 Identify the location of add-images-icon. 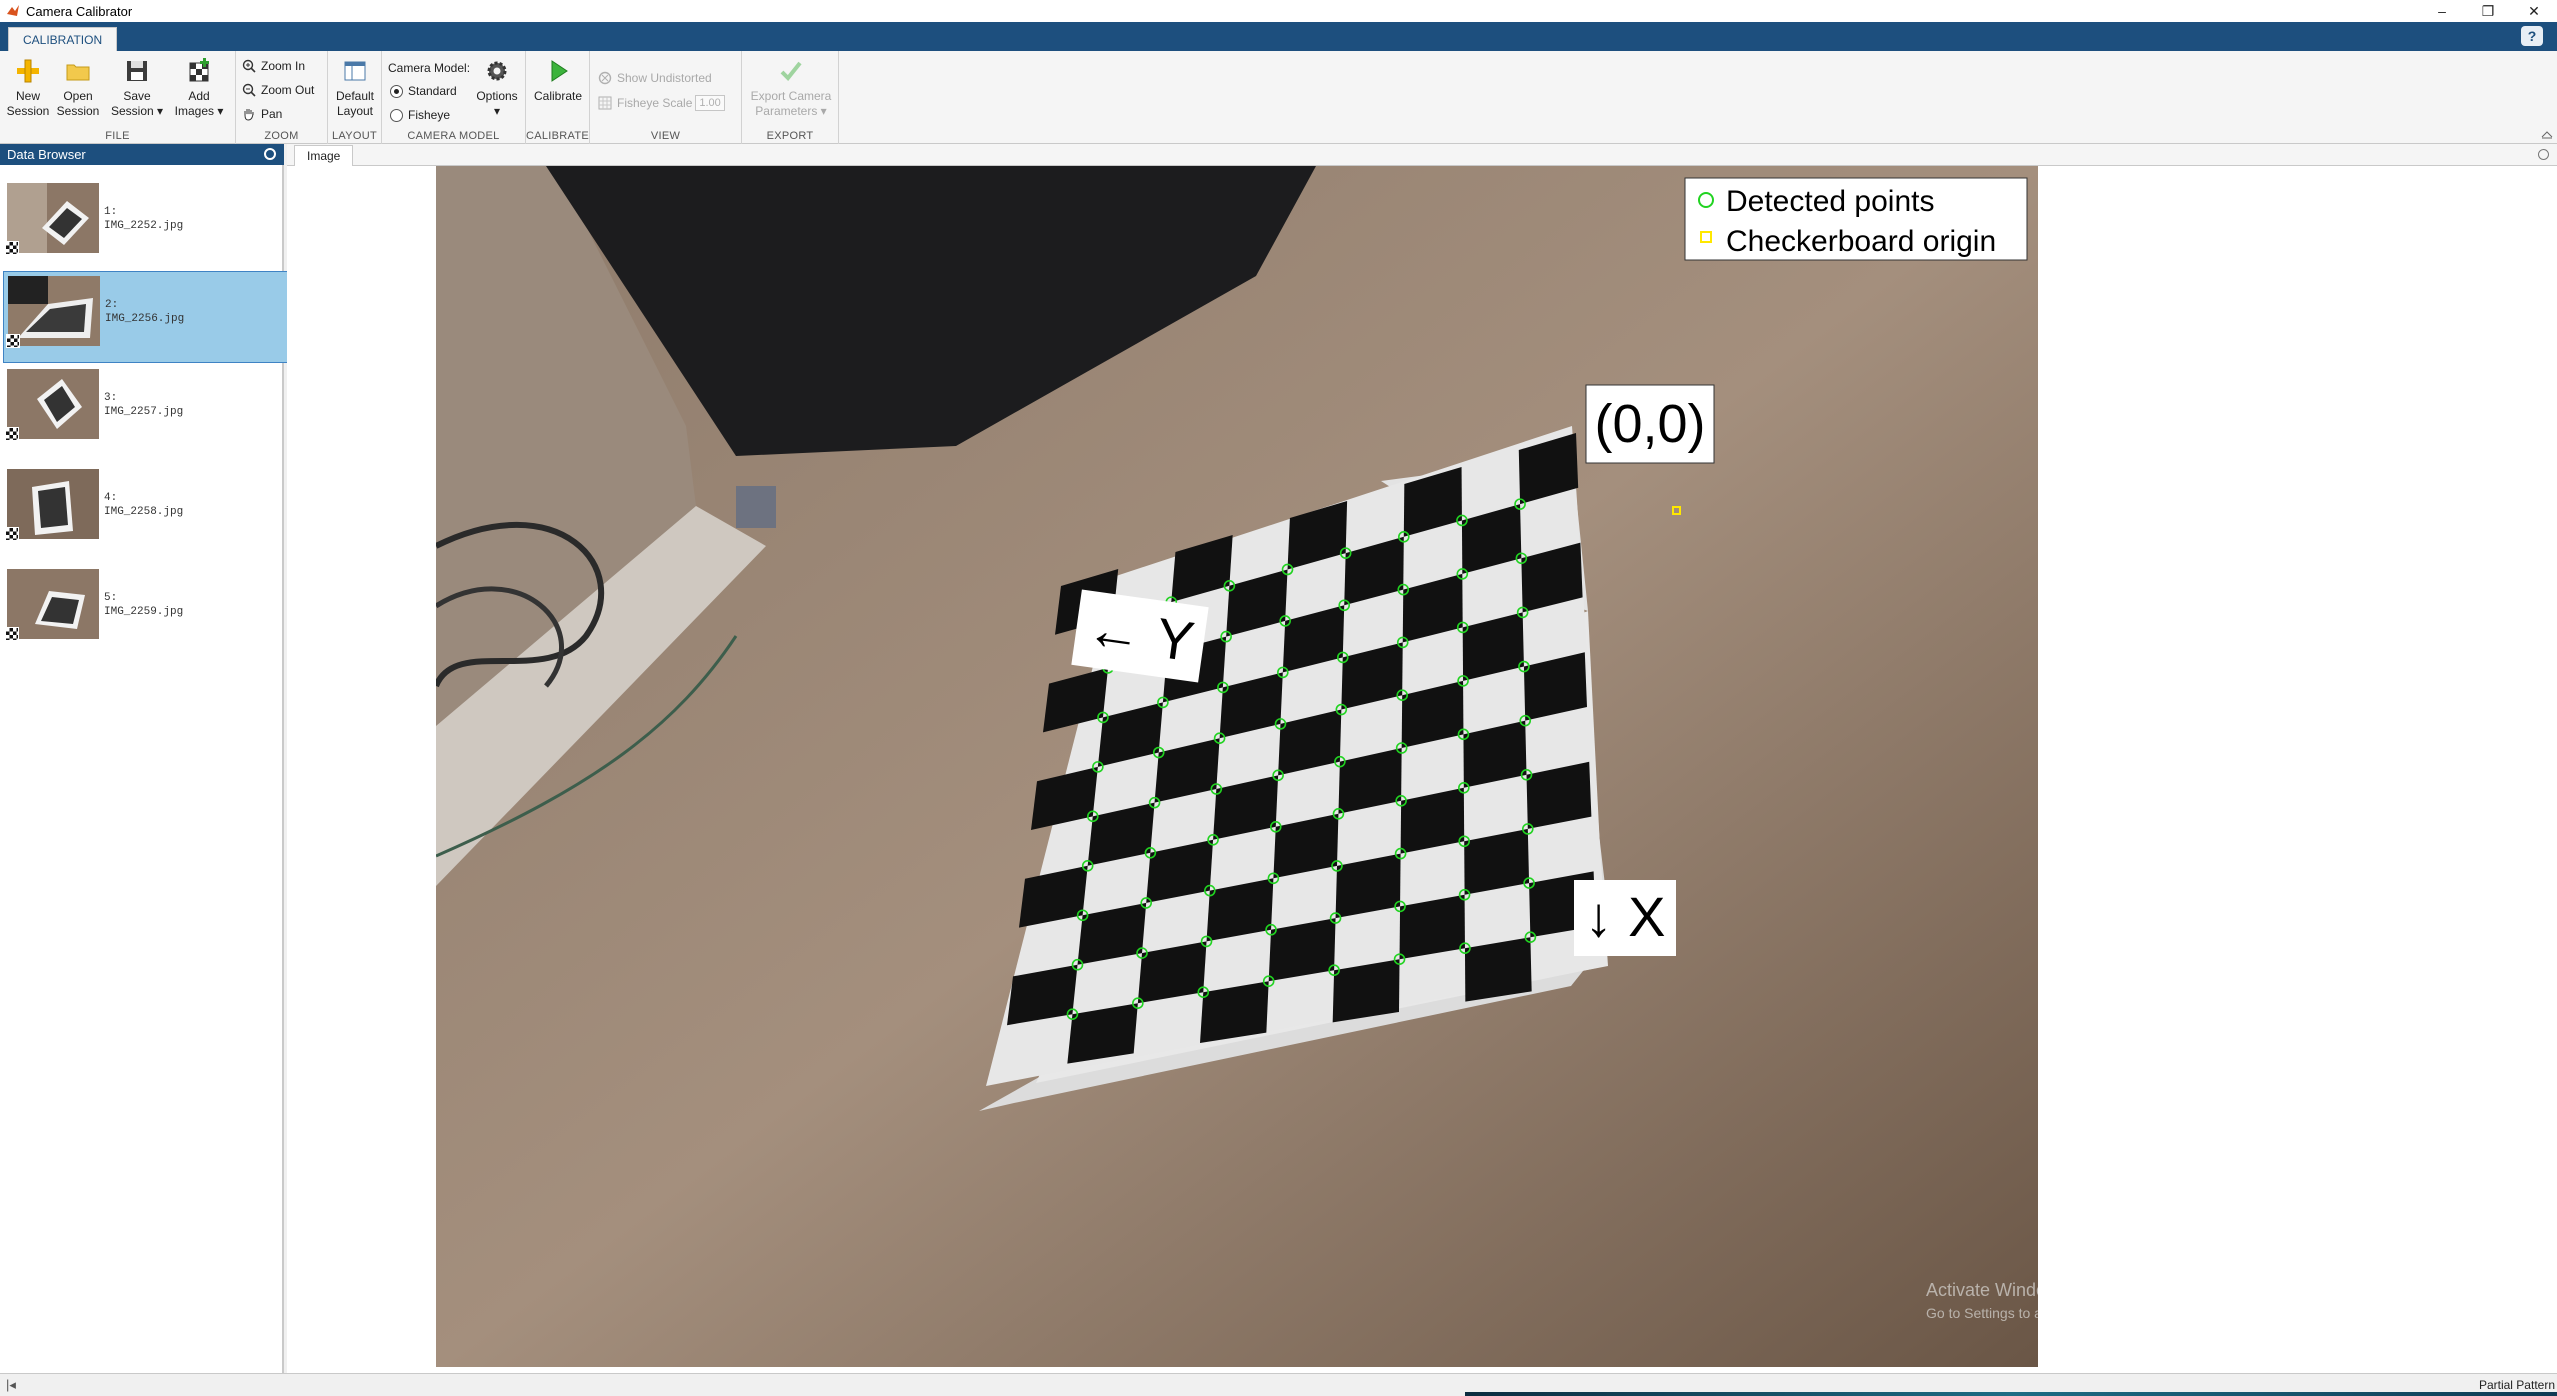
(199, 70).